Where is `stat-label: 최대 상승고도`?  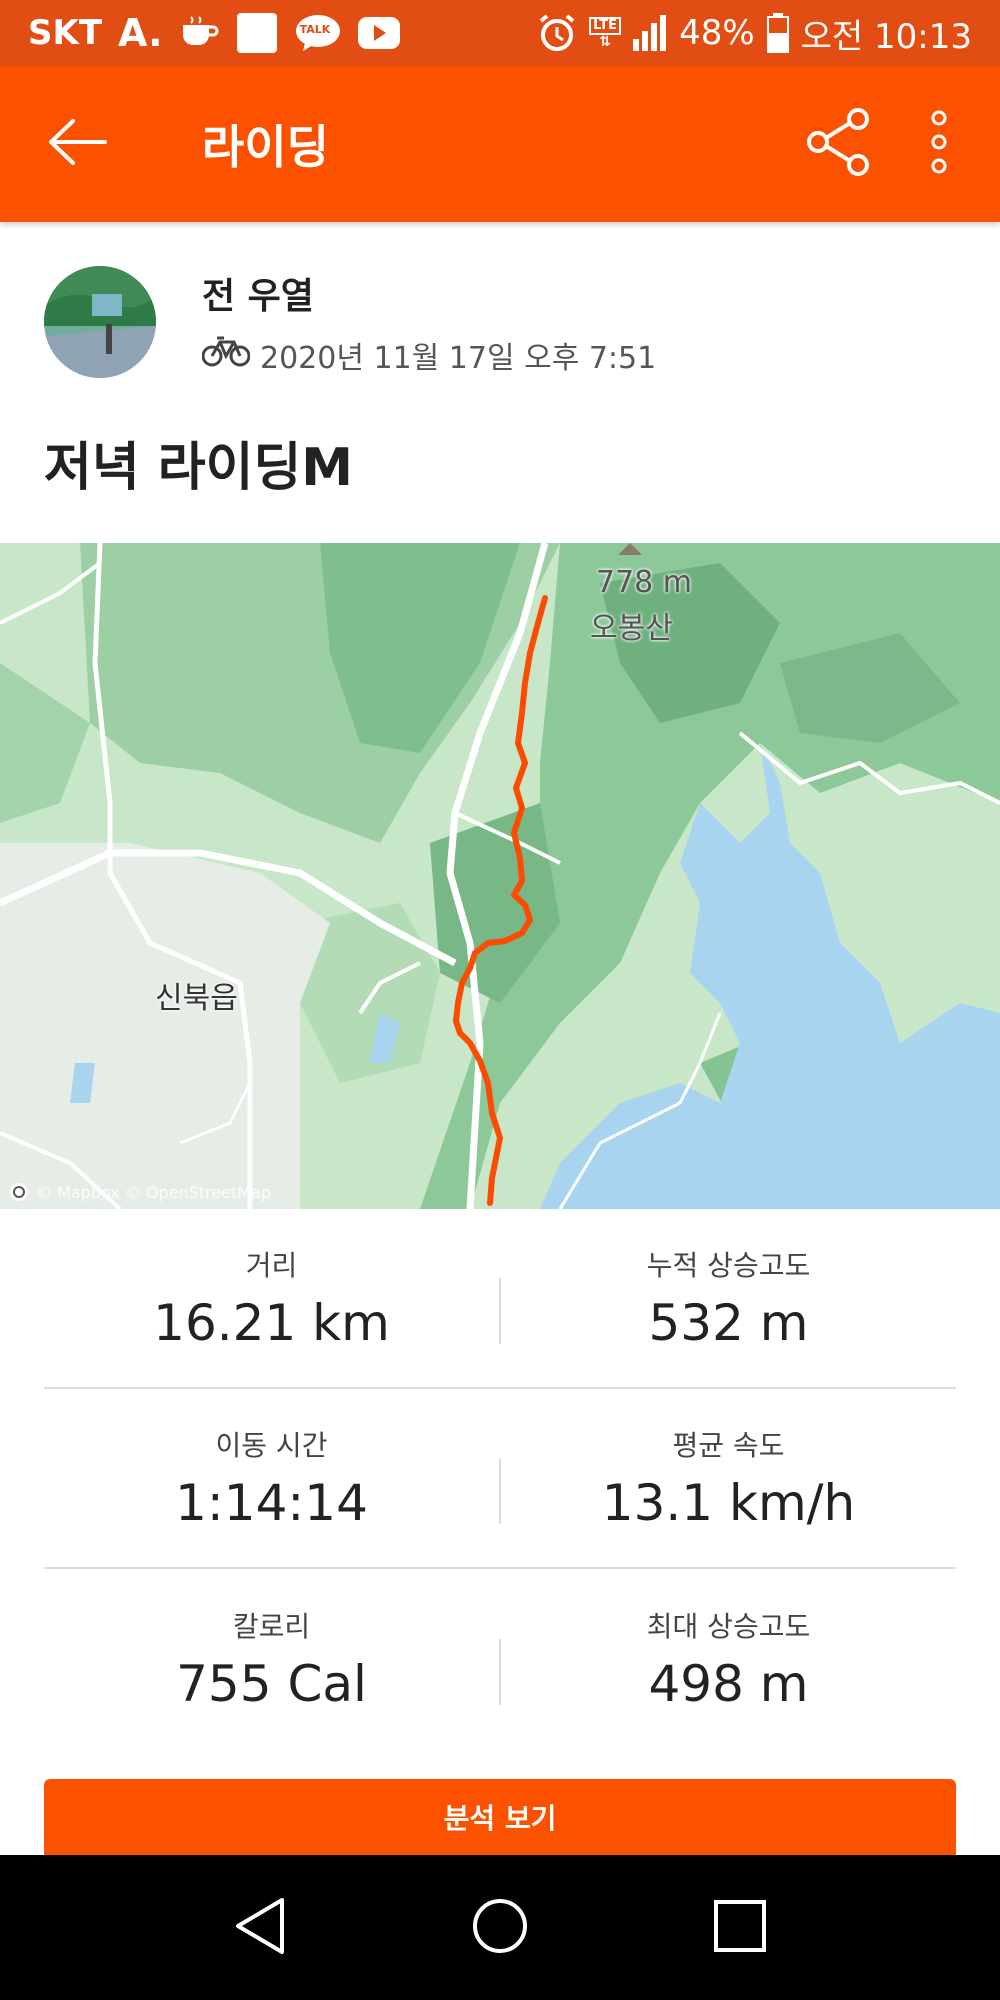 stat-label: 최대 상승고도 is located at coordinates (728, 1626).